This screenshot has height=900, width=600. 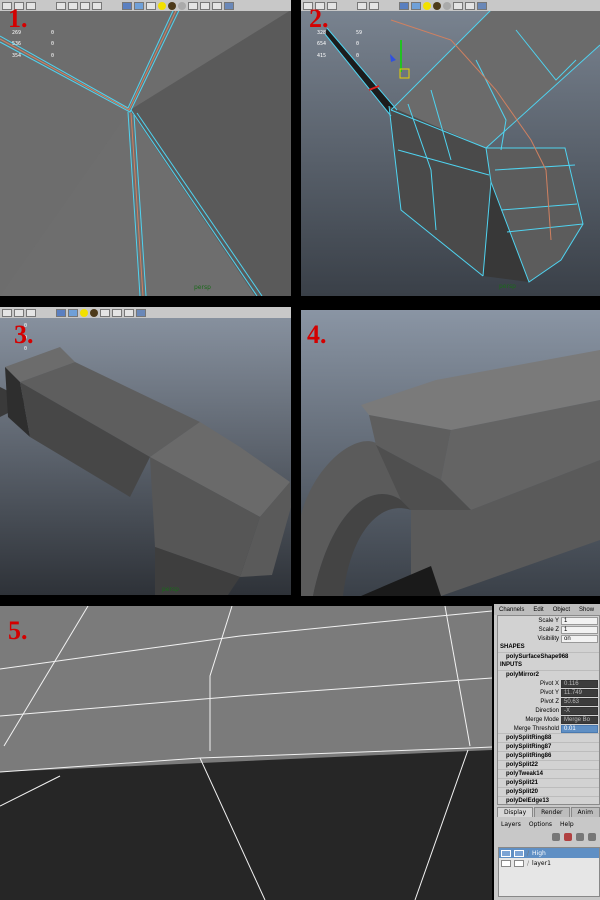 What do you see at coordinates (548, 782) in the screenshot?
I see `history-node: polySplit21` at bounding box center [548, 782].